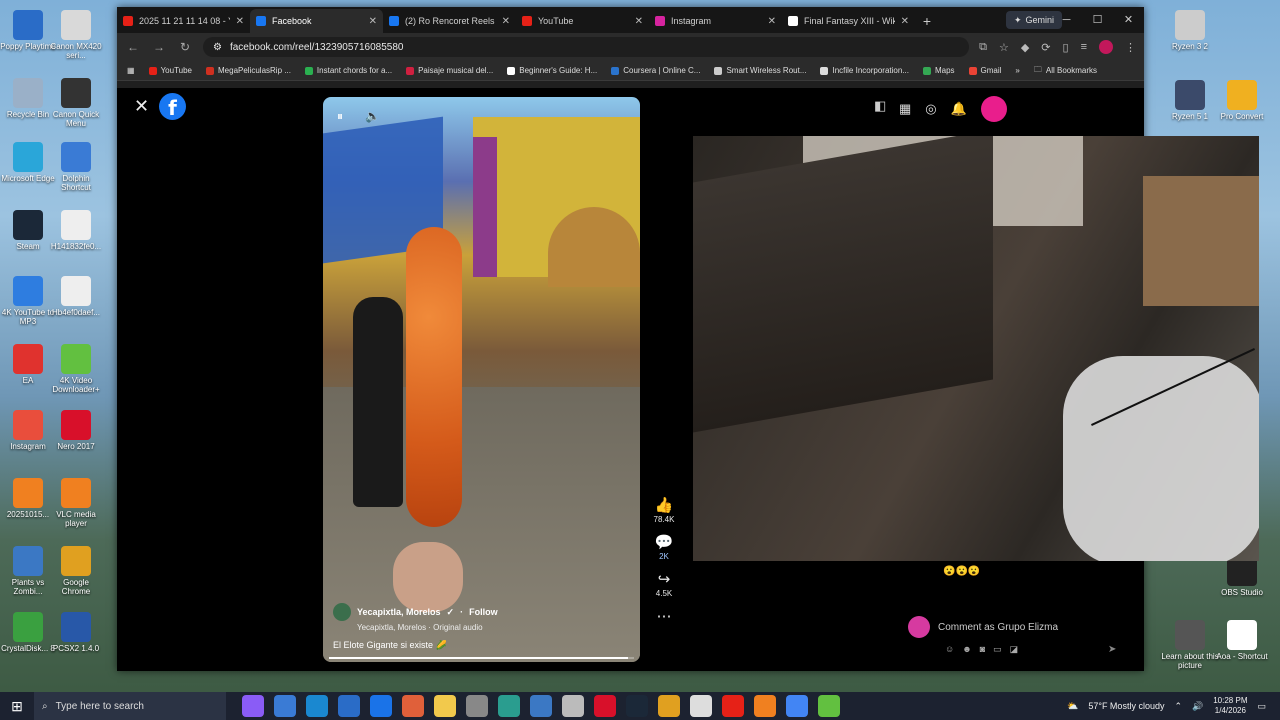  What do you see at coordinates (664, 510) in the screenshot?
I see `like-button: 👍 78.4K` at bounding box center [664, 510].